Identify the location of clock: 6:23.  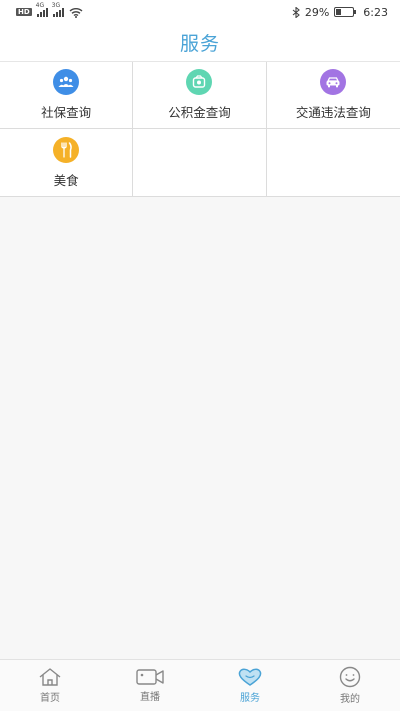
(375, 12).